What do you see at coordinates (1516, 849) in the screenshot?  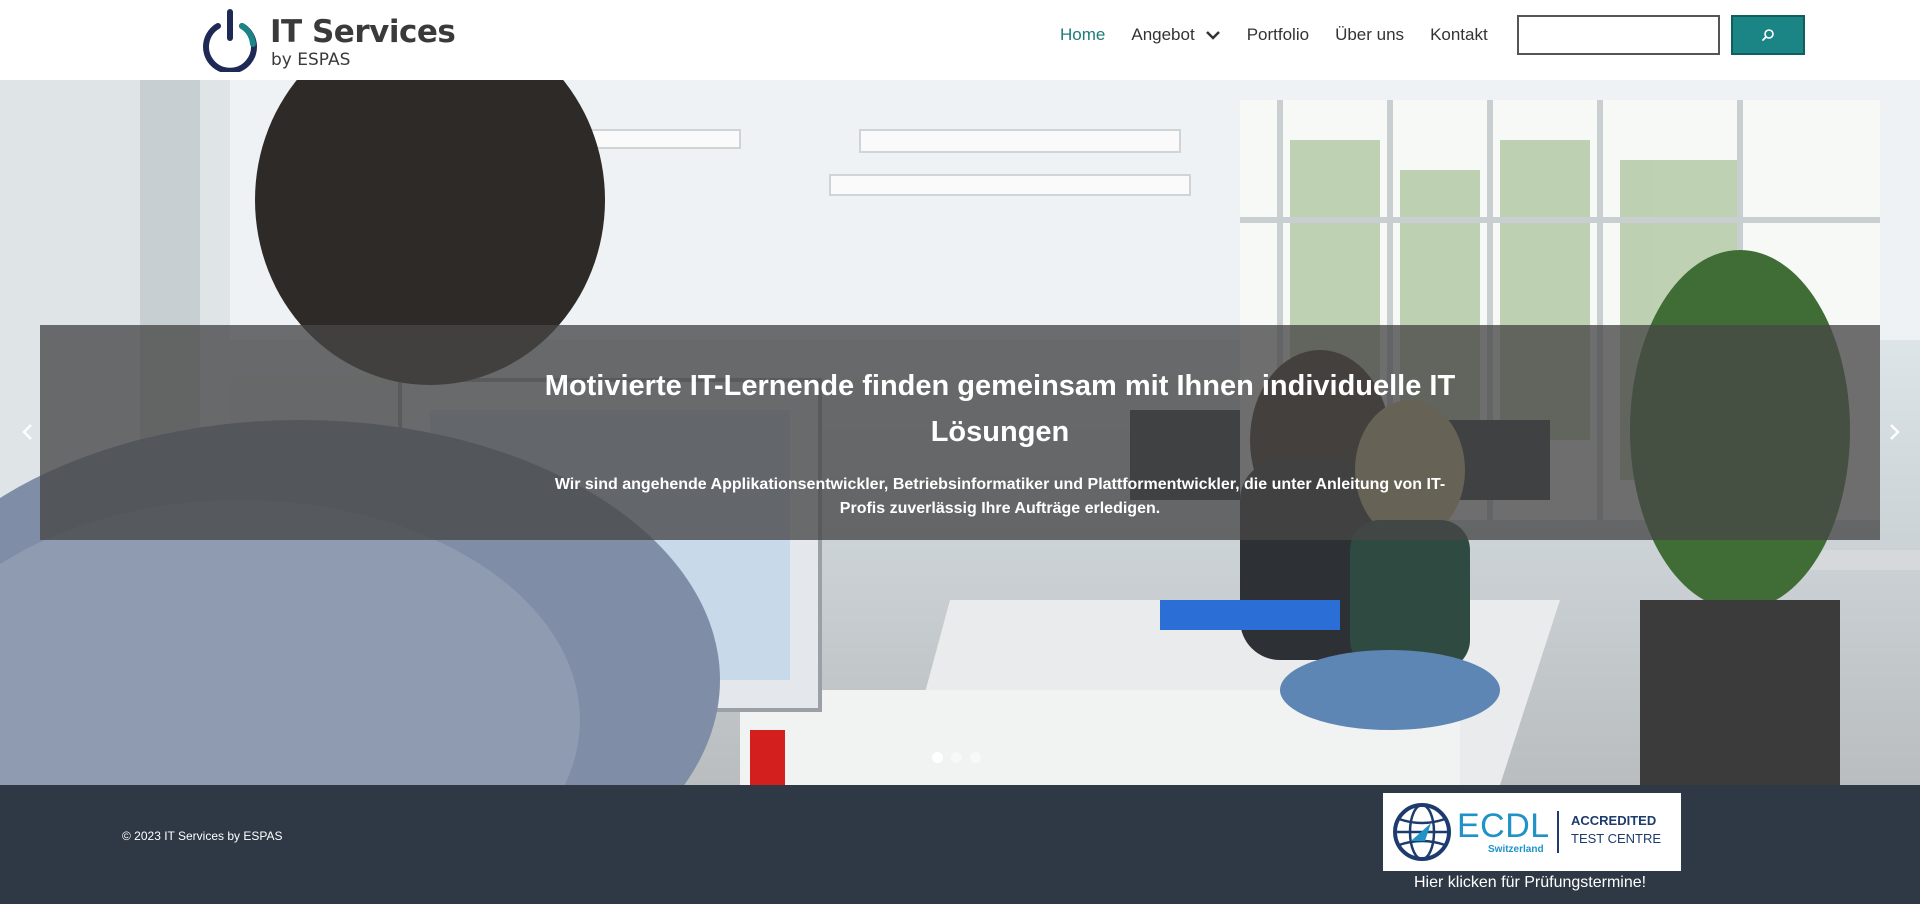 I see `ecdl-country: Switzerland` at bounding box center [1516, 849].